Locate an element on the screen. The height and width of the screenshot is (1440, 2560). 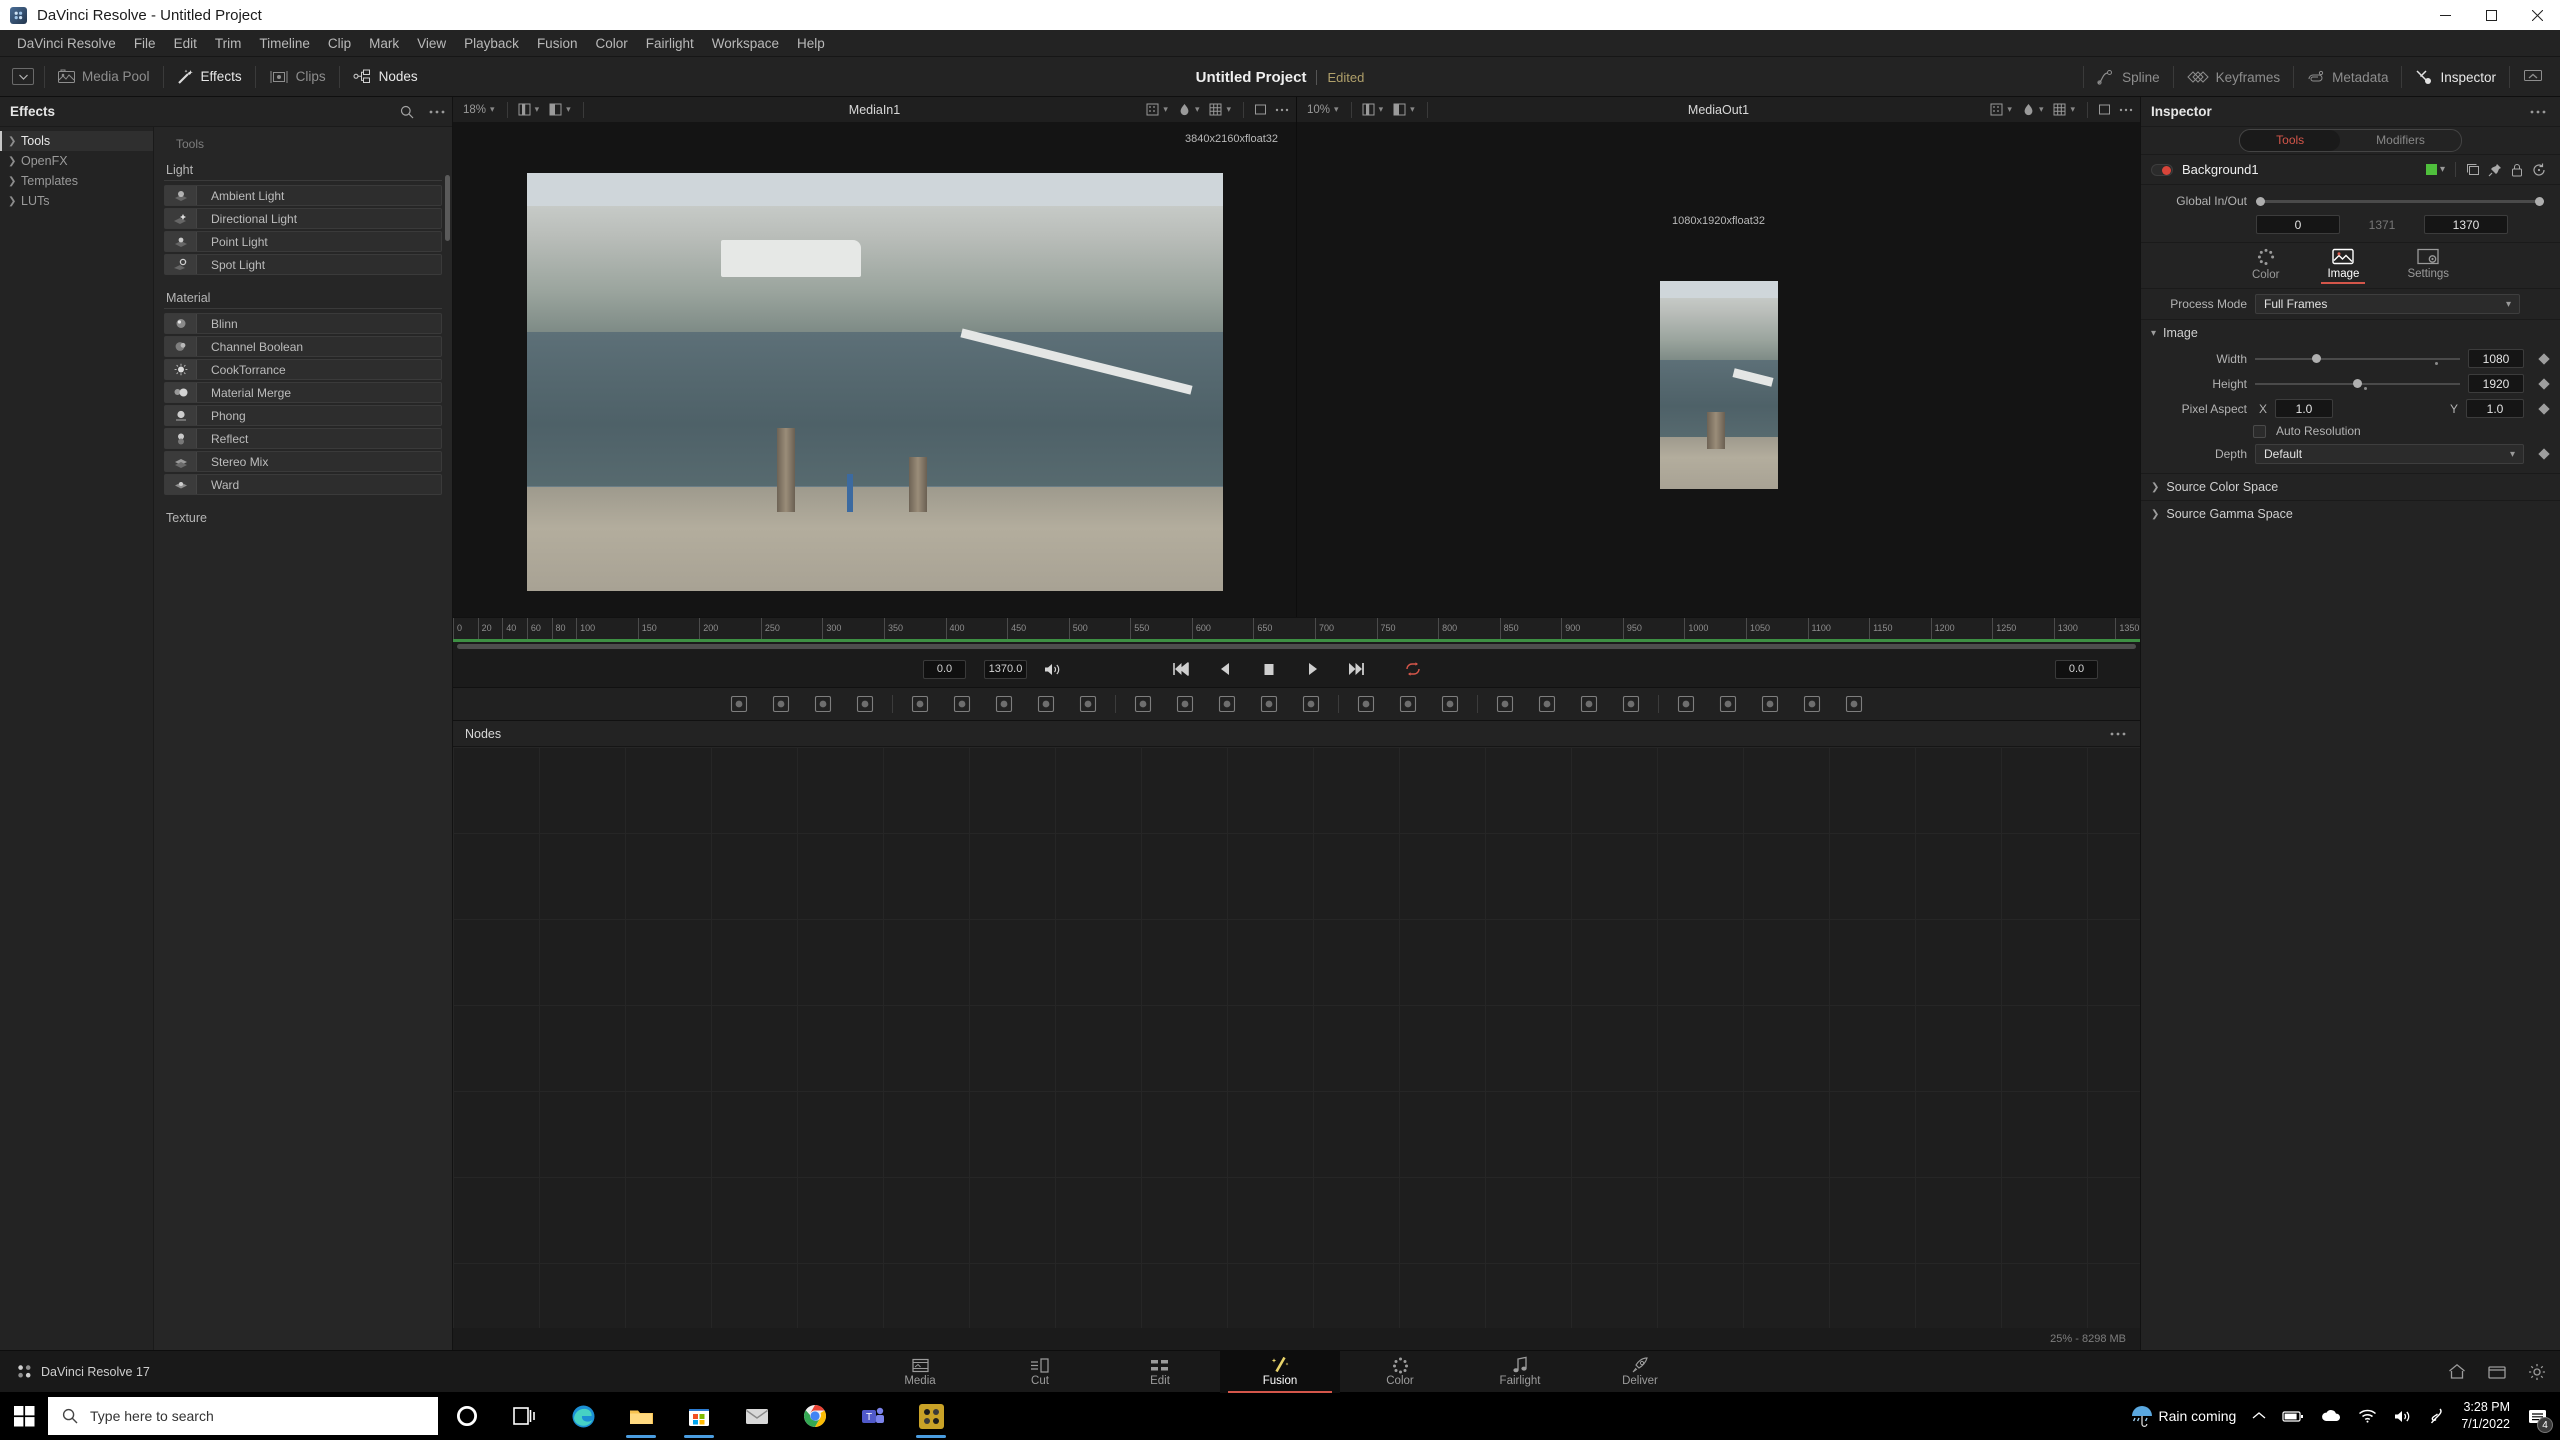
background-icon is located at coordinates (739, 704).